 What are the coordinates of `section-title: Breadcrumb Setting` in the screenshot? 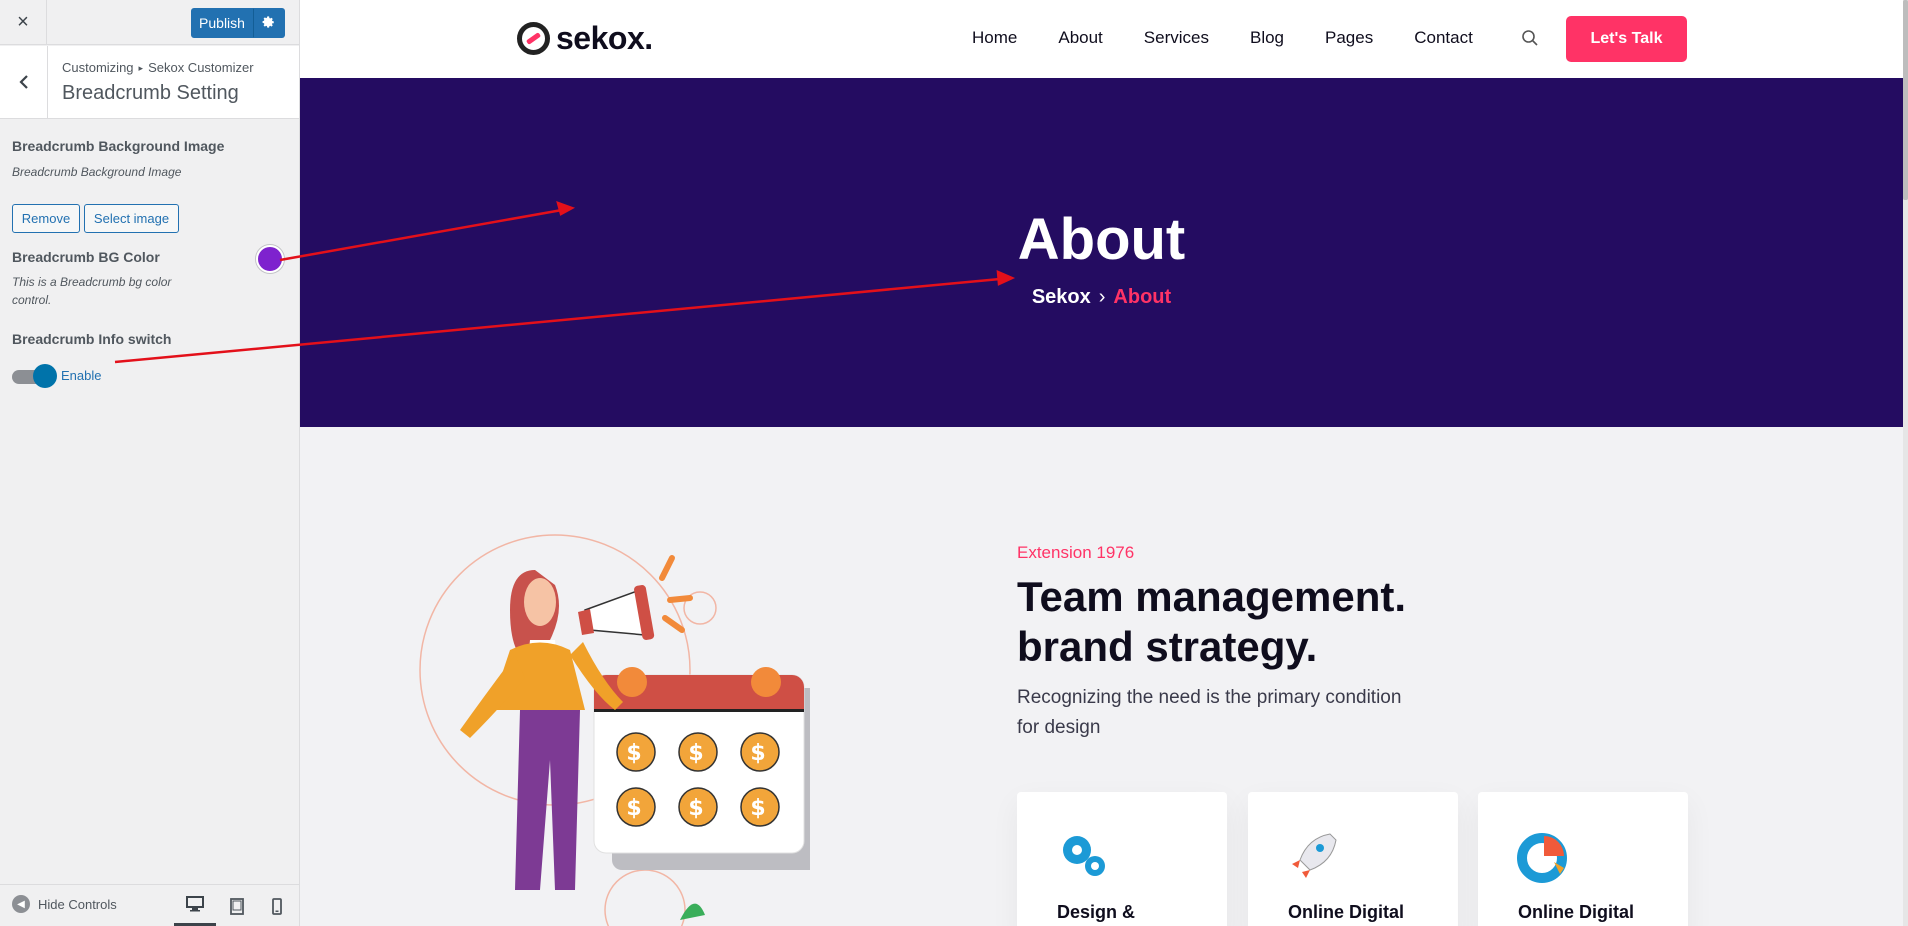 It's located at (150, 93).